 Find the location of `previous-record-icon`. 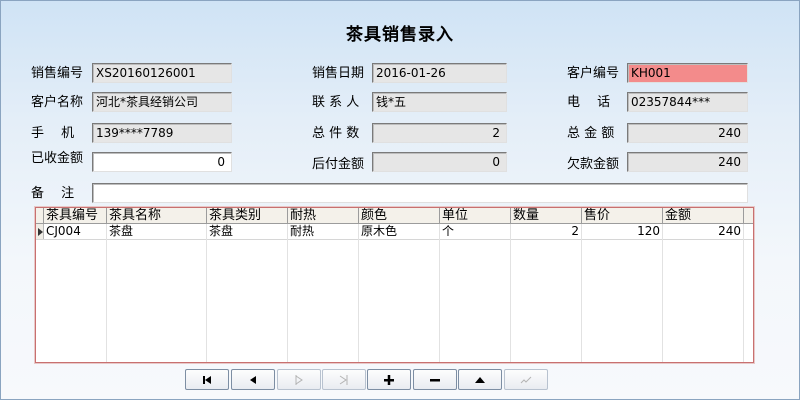

previous-record-icon is located at coordinates (253, 379).